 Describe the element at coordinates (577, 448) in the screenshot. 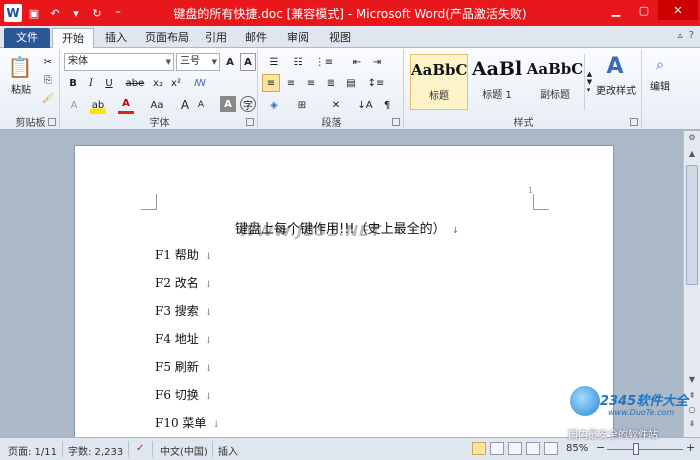

I see `zoom-level: 85%` at that location.